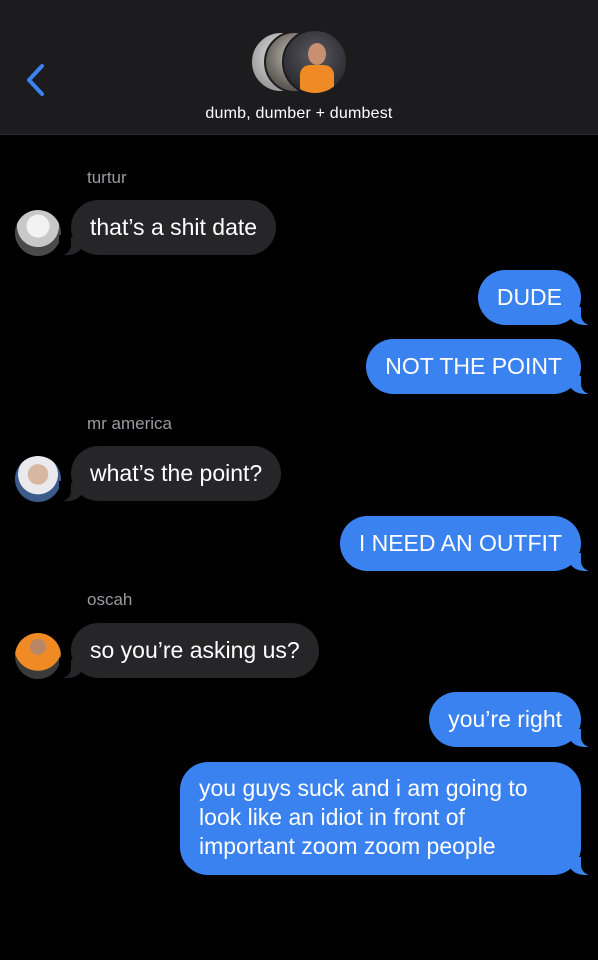 The width and height of the screenshot is (598, 960). What do you see at coordinates (107, 177) in the screenshot?
I see `sender-name: turtur` at bounding box center [107, 177].